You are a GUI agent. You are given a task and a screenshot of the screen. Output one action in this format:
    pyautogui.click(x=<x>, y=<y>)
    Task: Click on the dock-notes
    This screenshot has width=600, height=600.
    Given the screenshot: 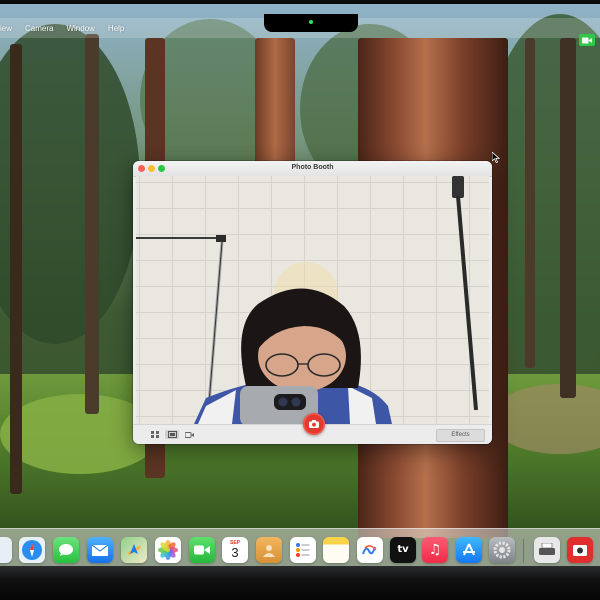 What is the action you would take?
    pyautogui.click(x=336, y=550)
    